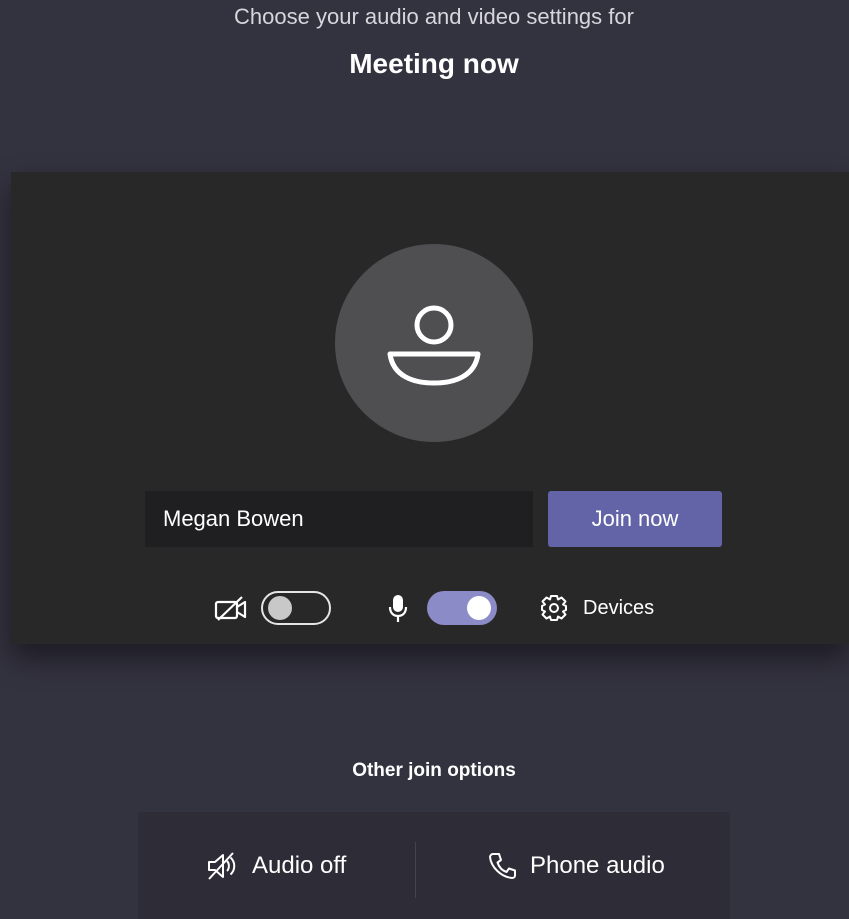 The image size is (849, 919). Describe the element at coordinates (597, 865) in the screenshot. I see `phone-audio-label: Phone audio` at that location.